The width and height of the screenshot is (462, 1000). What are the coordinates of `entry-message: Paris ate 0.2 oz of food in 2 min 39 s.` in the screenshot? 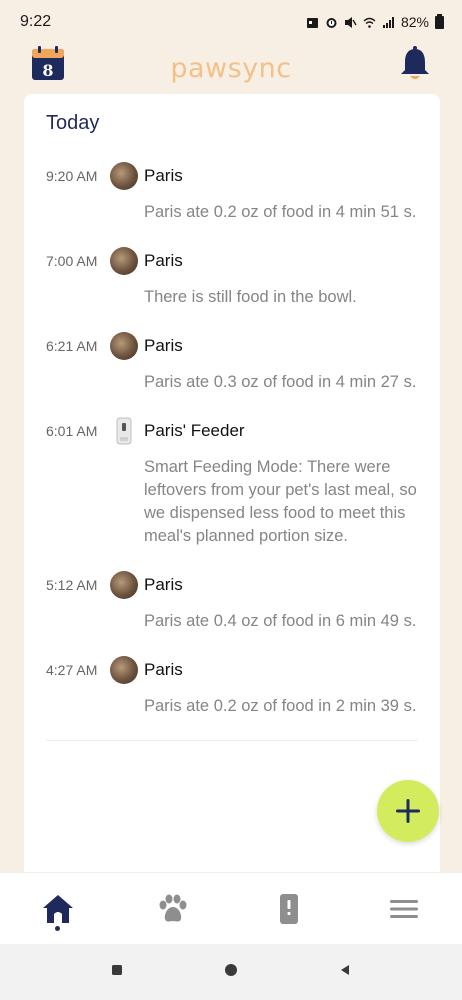 It's located at (280, 706).